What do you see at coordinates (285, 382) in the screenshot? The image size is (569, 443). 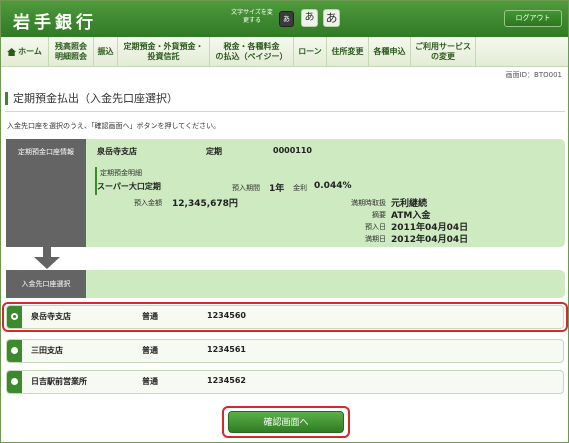 I see `account-option-2: 日吉駅前営業所 普通 1234562` at bounding box center [285, 382].